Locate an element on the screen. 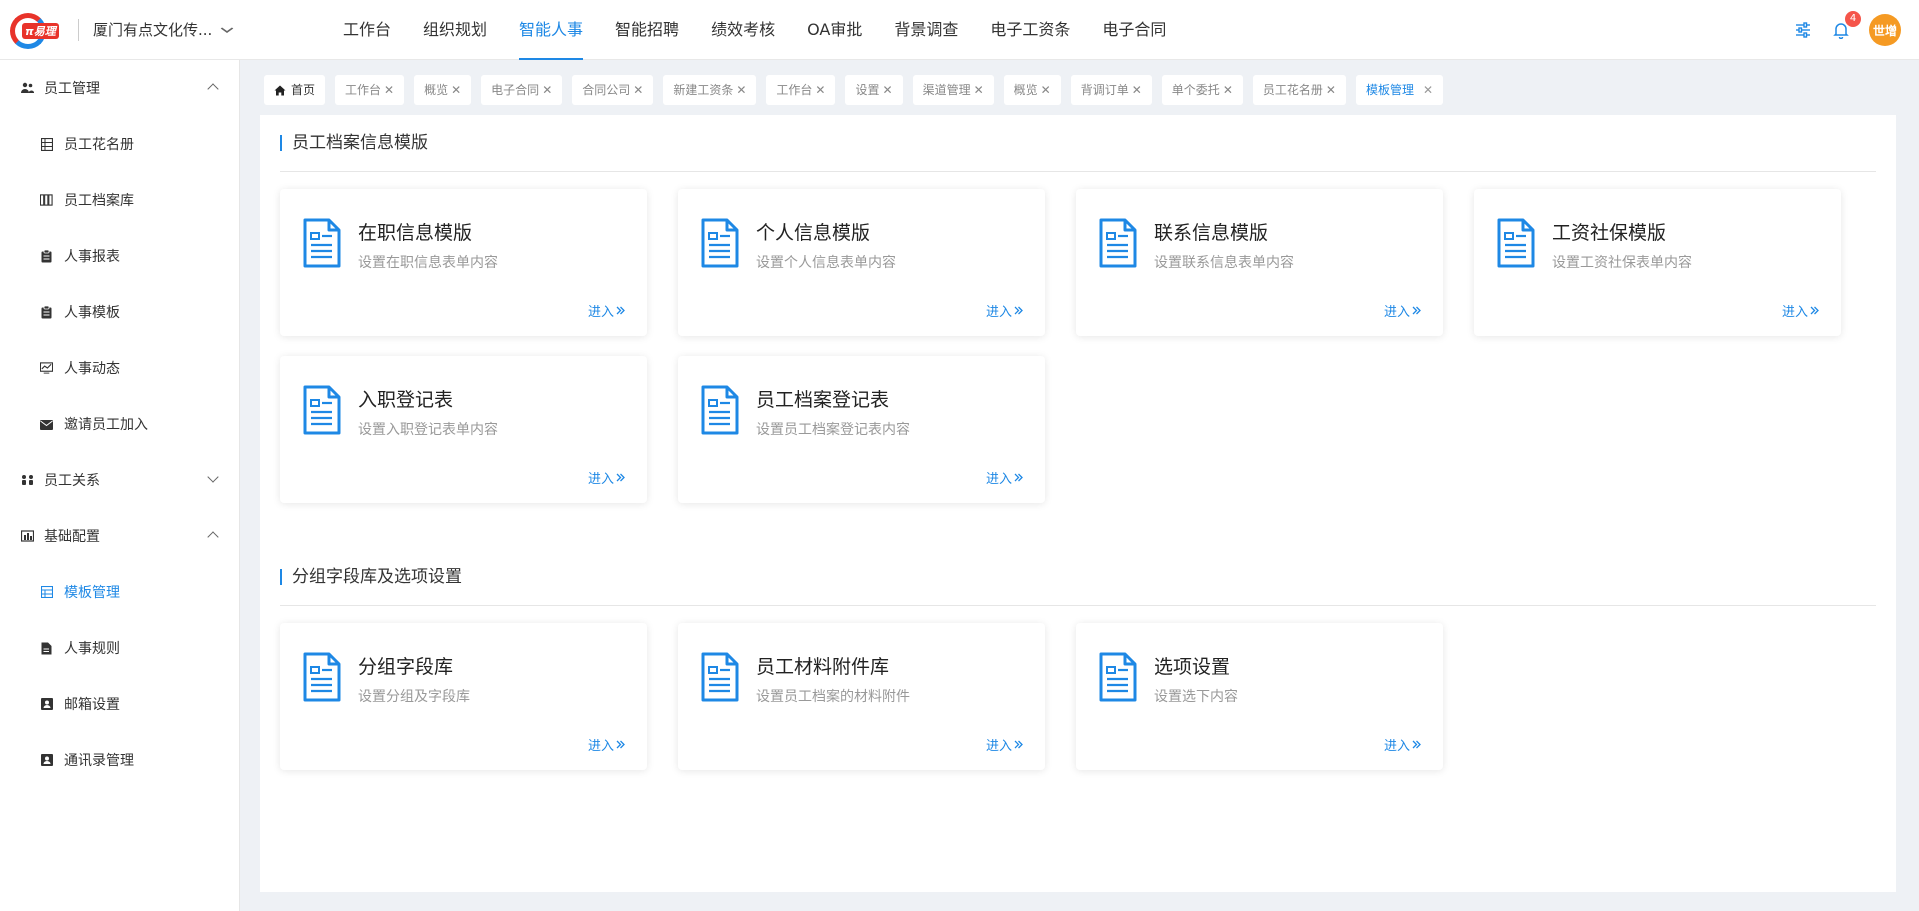 Image resolution: width=1919 pixels, height=911 pixels. card-description: 设置个人信息表单内容 is located at coordinates (826, 263).